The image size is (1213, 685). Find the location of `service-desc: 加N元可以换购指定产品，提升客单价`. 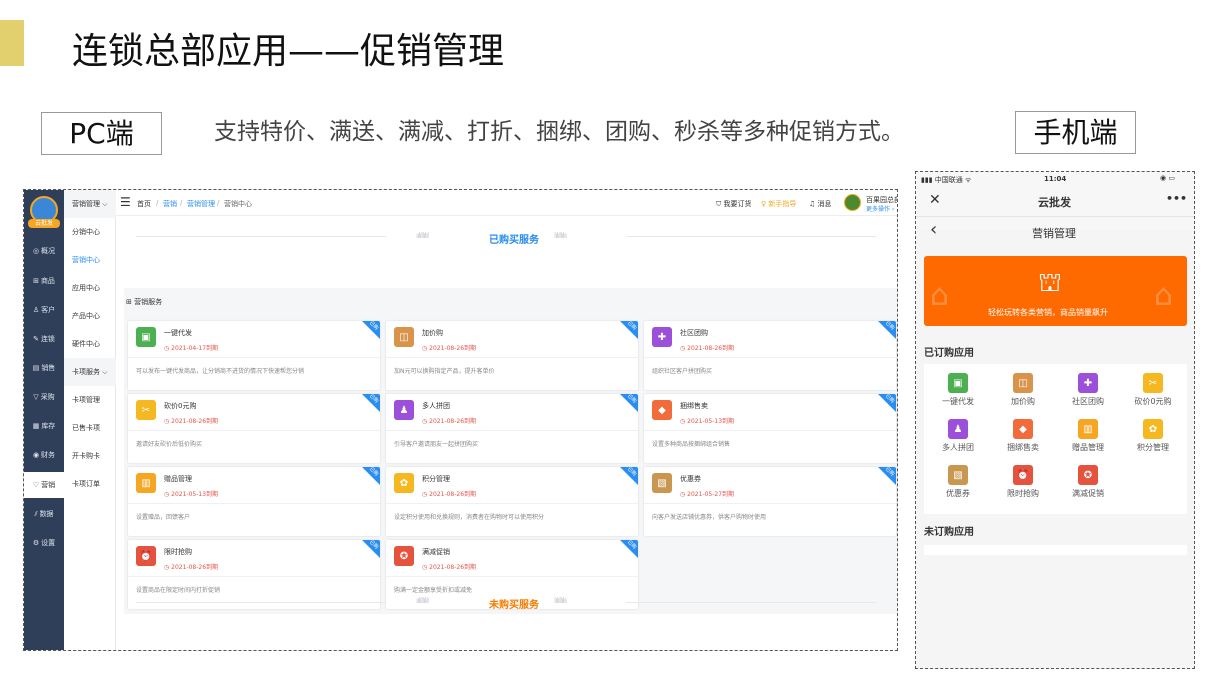

service-desc: 加N元可以换购指定产品，提升客单价 is located at coordinates (444, 371).